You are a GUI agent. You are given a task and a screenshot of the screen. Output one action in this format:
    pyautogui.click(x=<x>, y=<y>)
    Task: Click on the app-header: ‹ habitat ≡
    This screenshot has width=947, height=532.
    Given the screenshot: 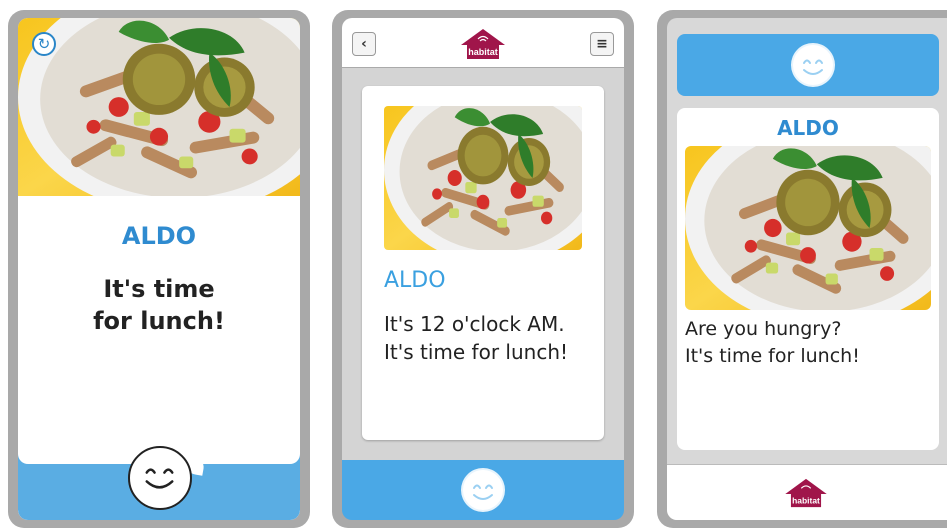 What is the action you would take?
    pyautogui.click(x=483, y=43)
    